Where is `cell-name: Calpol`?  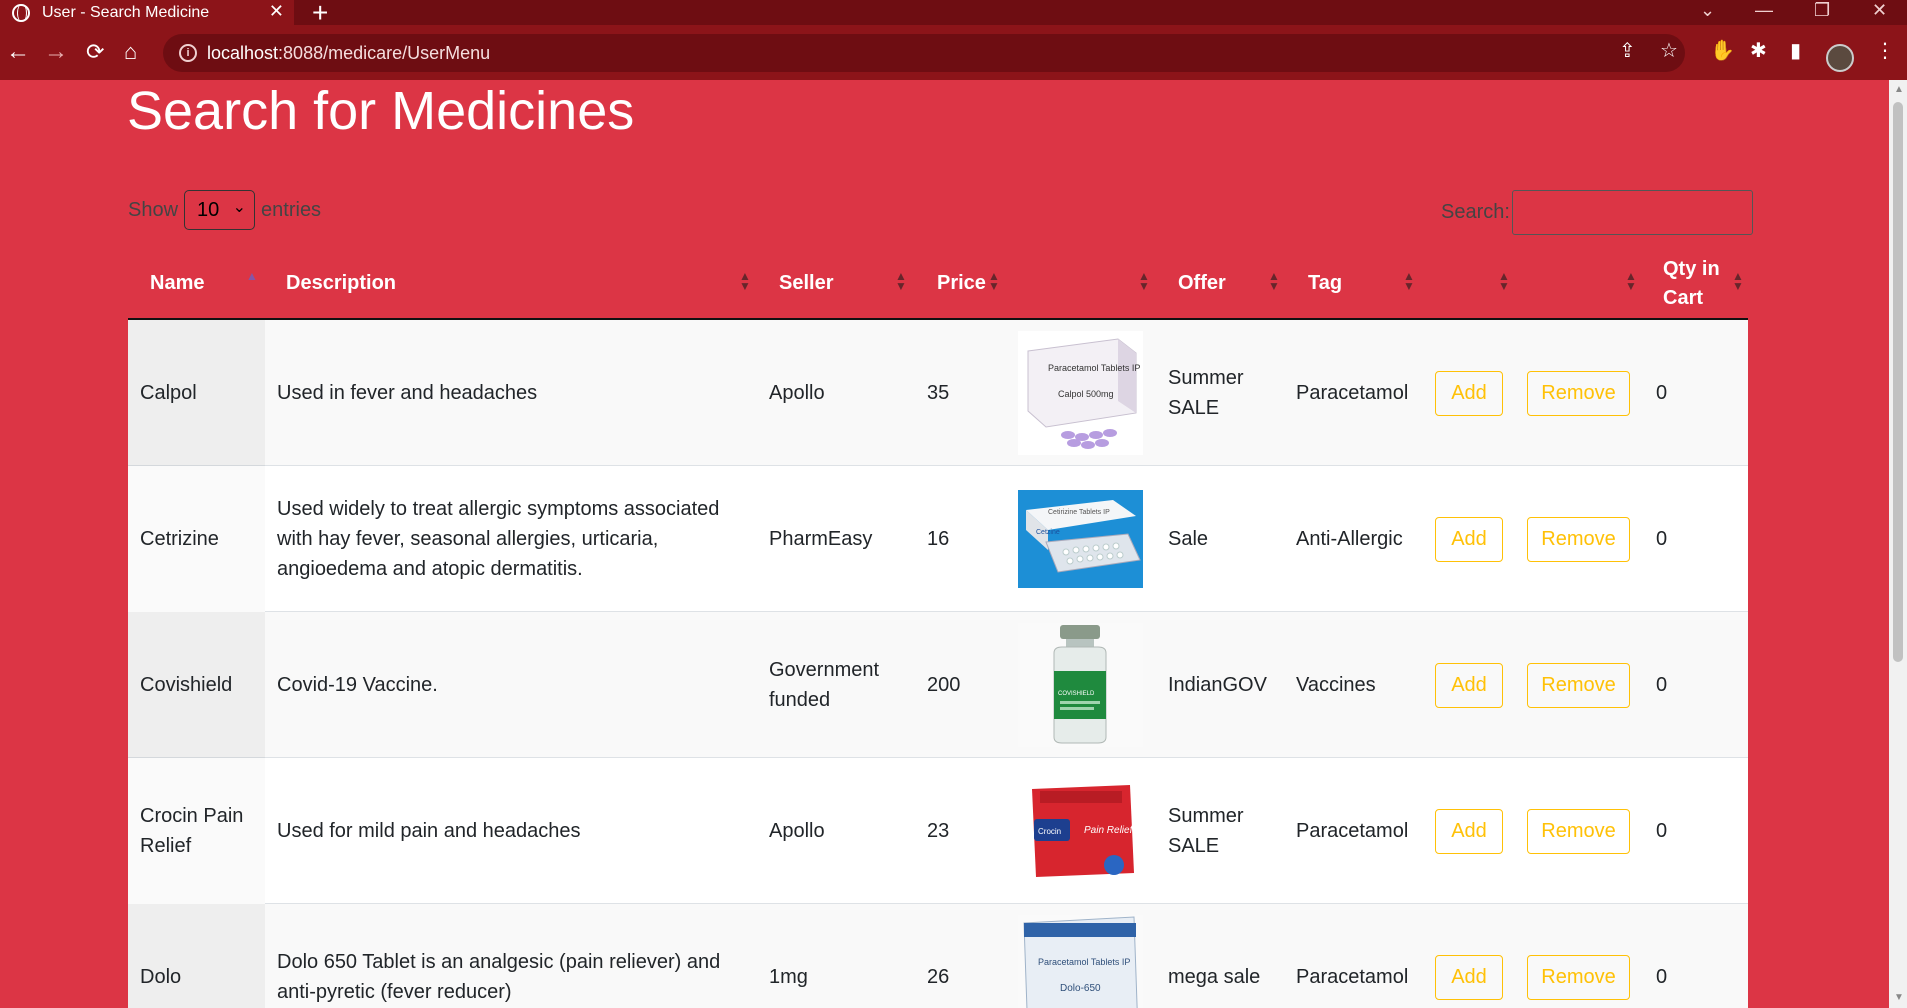
cell-name: Calpol is located at coordinates (196, 393).